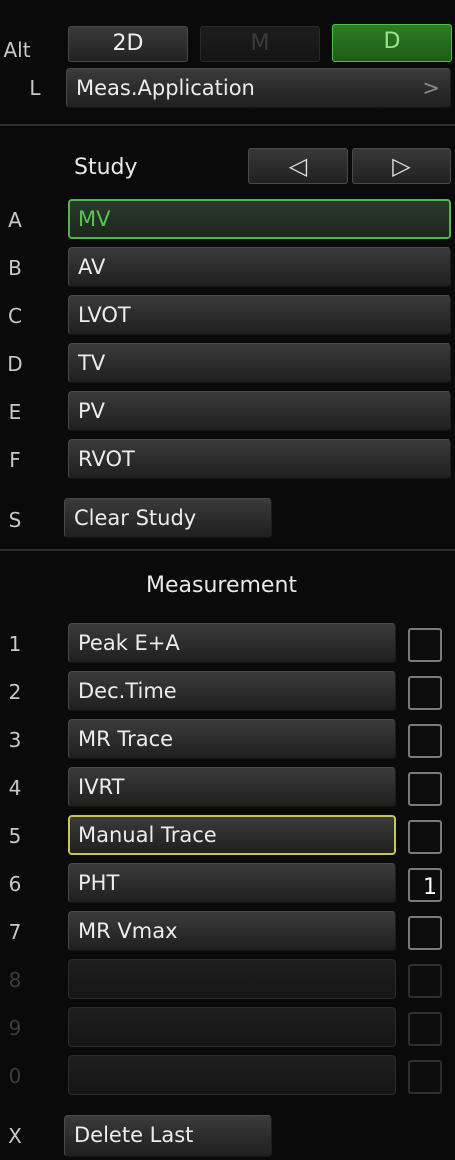  Describe the element at coordinates (392, 43) in the screenshot. I see `mode-d-button: D` at that location.